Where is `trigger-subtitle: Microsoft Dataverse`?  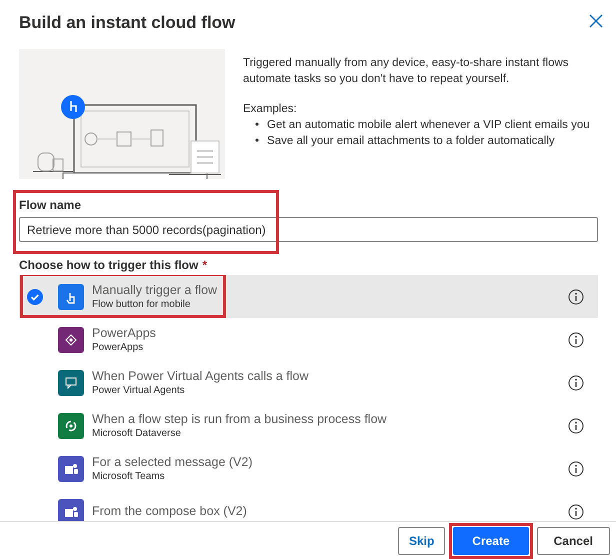 trigger-subtitle: Microsoft Dataverse is located at coordinates (137, 433).